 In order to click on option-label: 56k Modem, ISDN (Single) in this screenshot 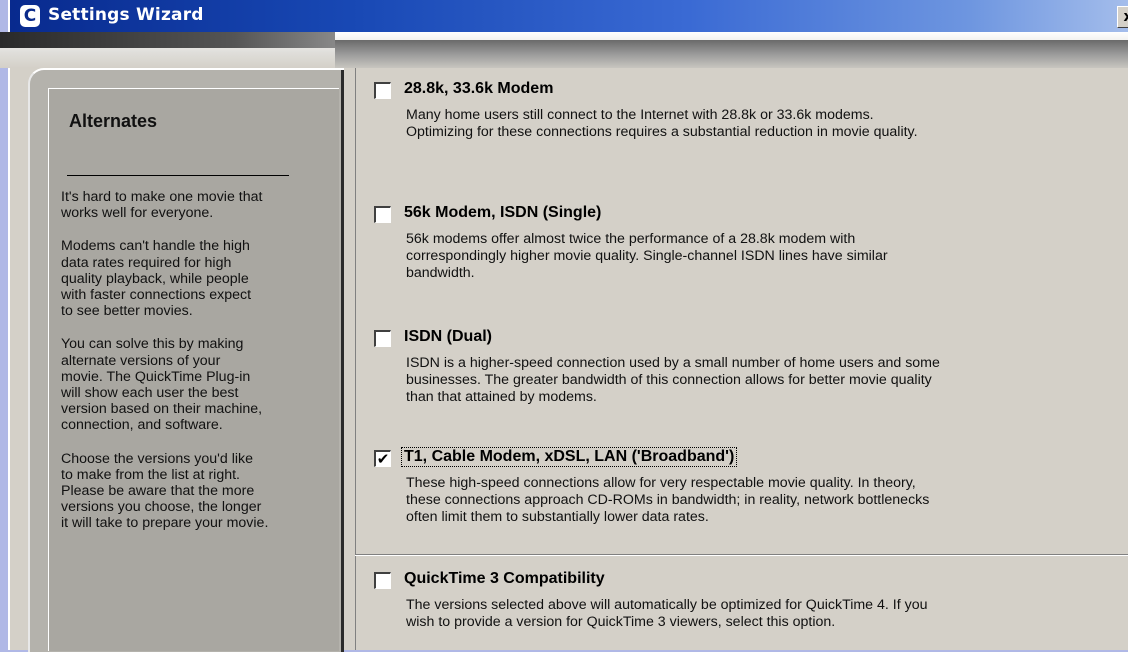, I will do `click(502, 213)`.